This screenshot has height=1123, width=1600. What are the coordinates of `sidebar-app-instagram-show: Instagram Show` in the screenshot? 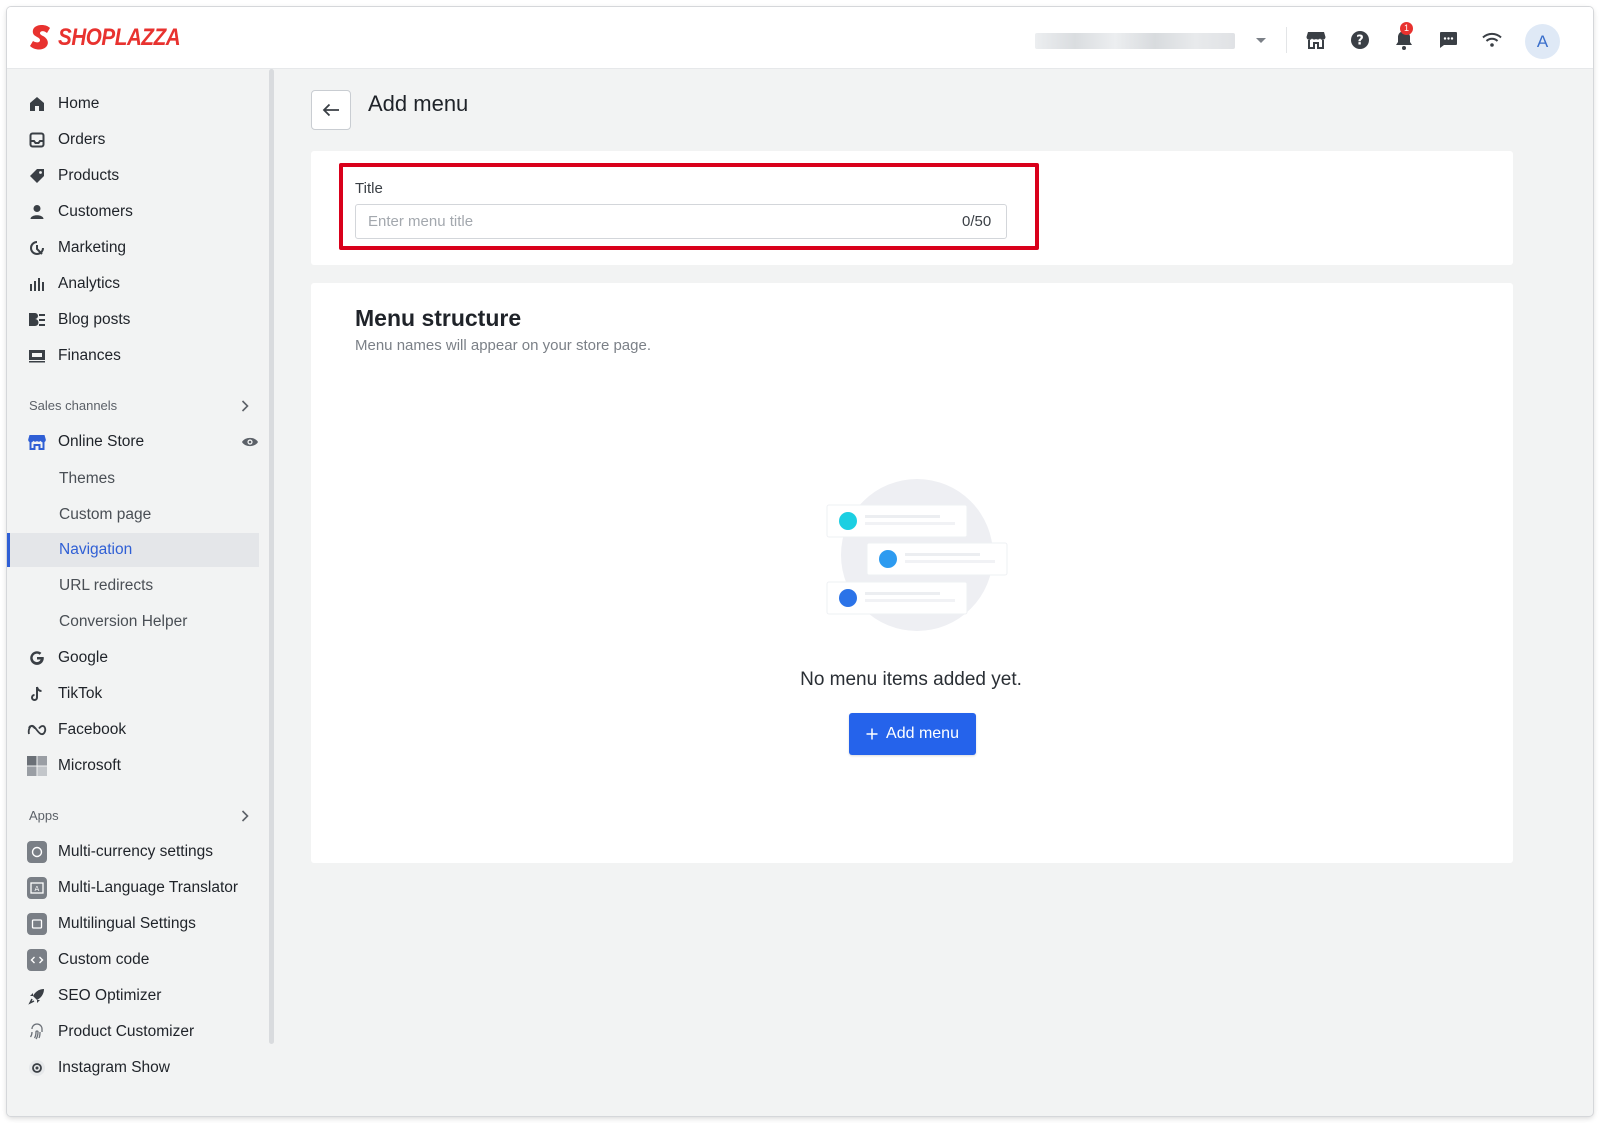 It's located at (139, 1068).